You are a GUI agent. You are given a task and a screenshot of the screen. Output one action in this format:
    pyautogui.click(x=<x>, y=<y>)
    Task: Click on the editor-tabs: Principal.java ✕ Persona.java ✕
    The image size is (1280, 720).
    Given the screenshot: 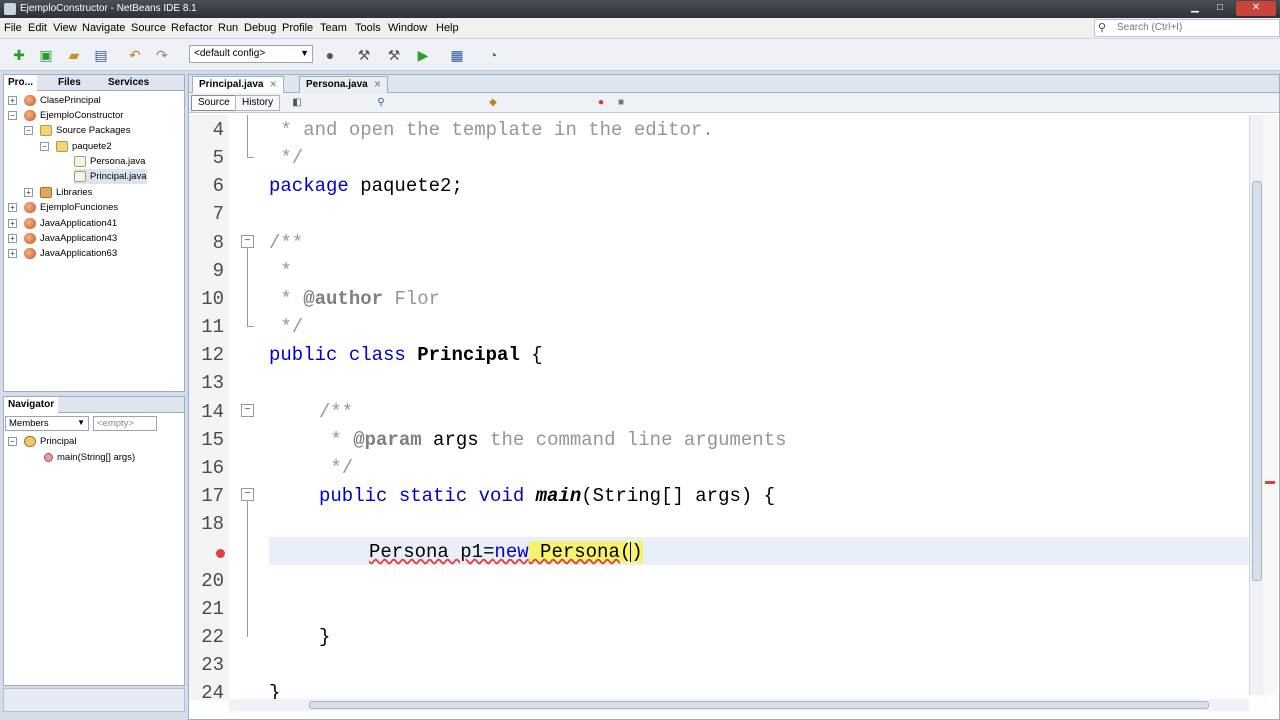 What is the action you would take?
    pyautogui.click(x=734, y=84)
    